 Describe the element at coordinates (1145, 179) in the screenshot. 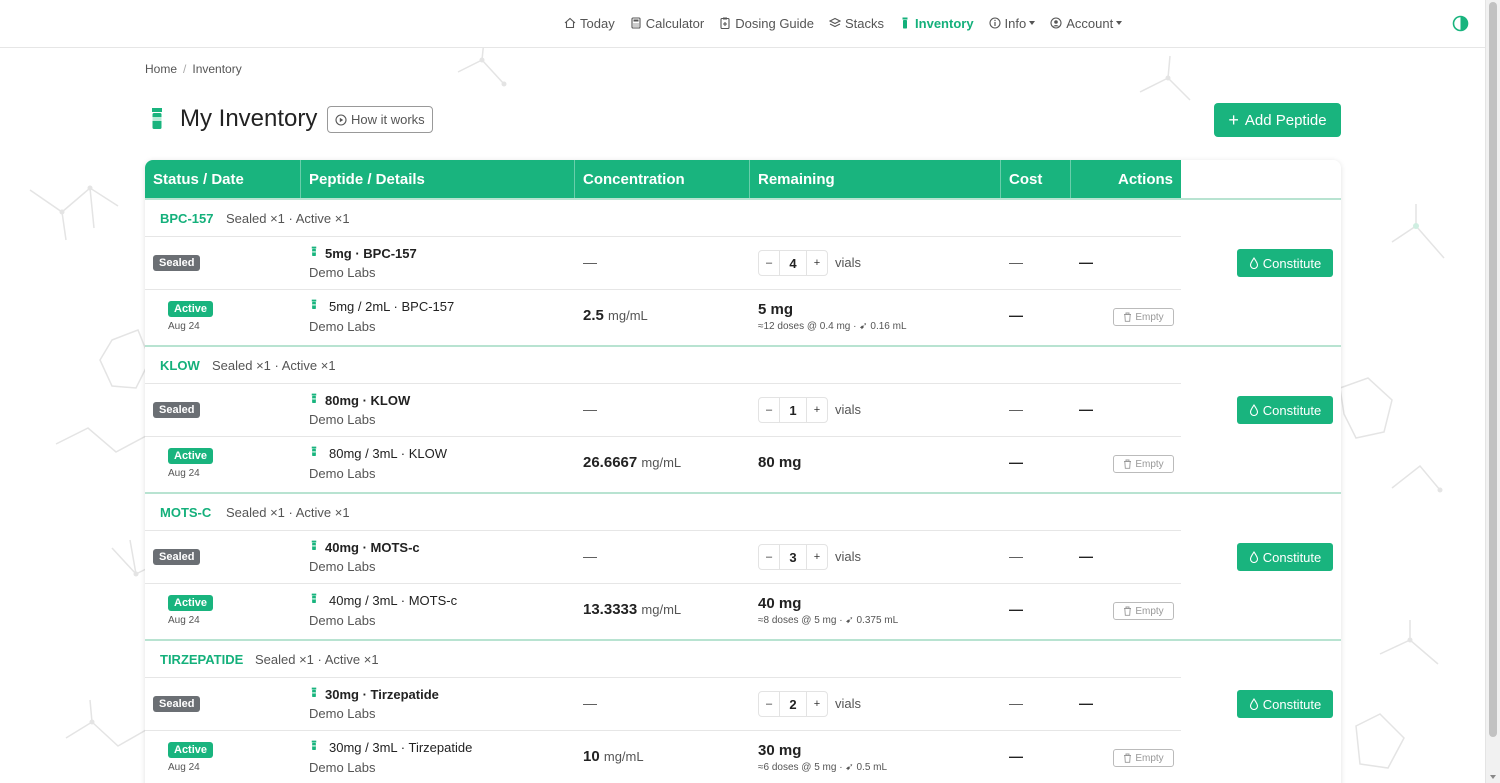

I see `column-header-actions: Actions` at that location.